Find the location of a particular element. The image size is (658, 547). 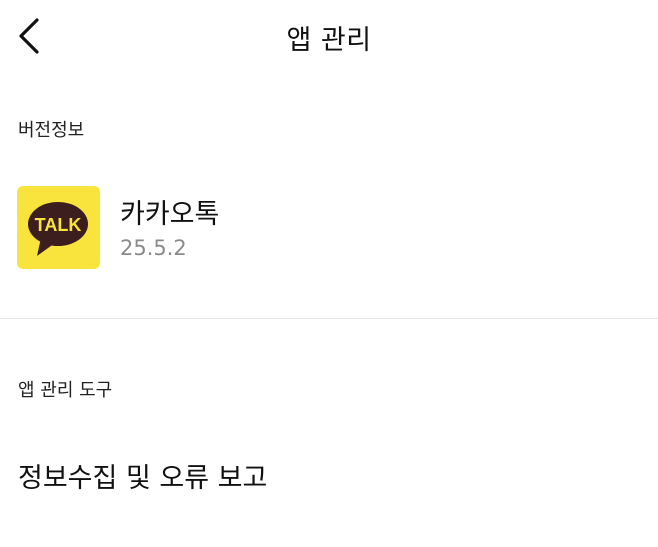

talk-logo-text: TALK is located at coordinates (58, 225).